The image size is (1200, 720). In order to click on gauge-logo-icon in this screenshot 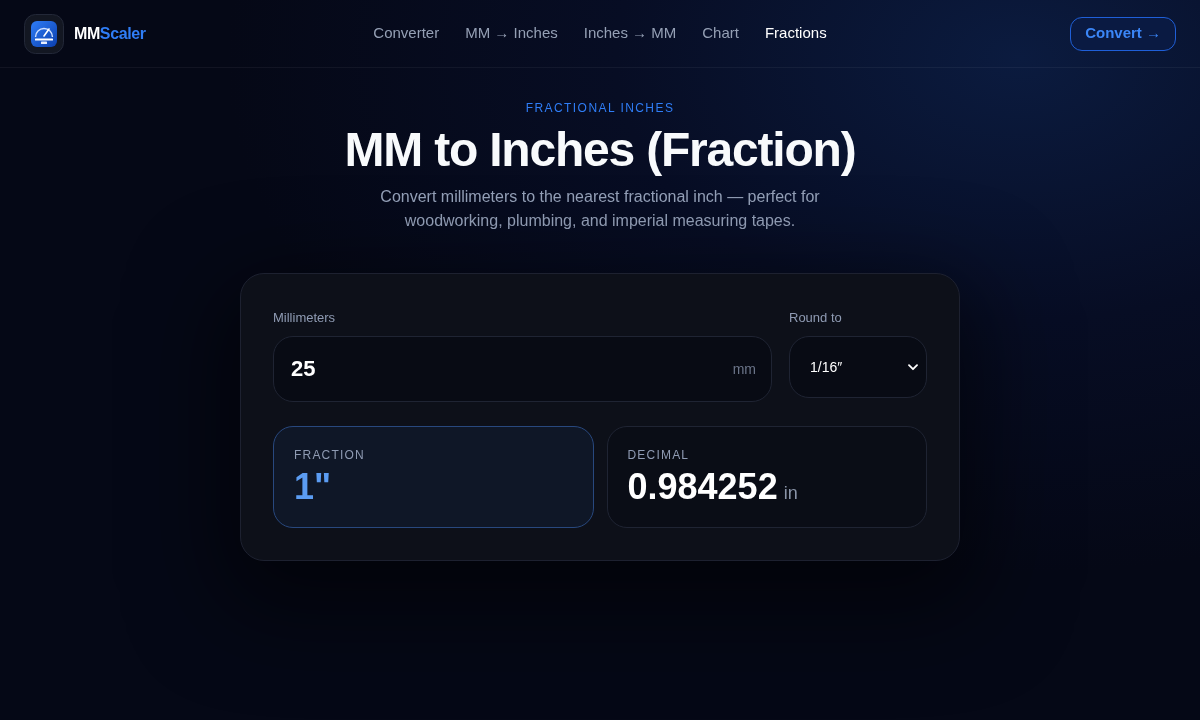, I will do `click(44, 33)`.